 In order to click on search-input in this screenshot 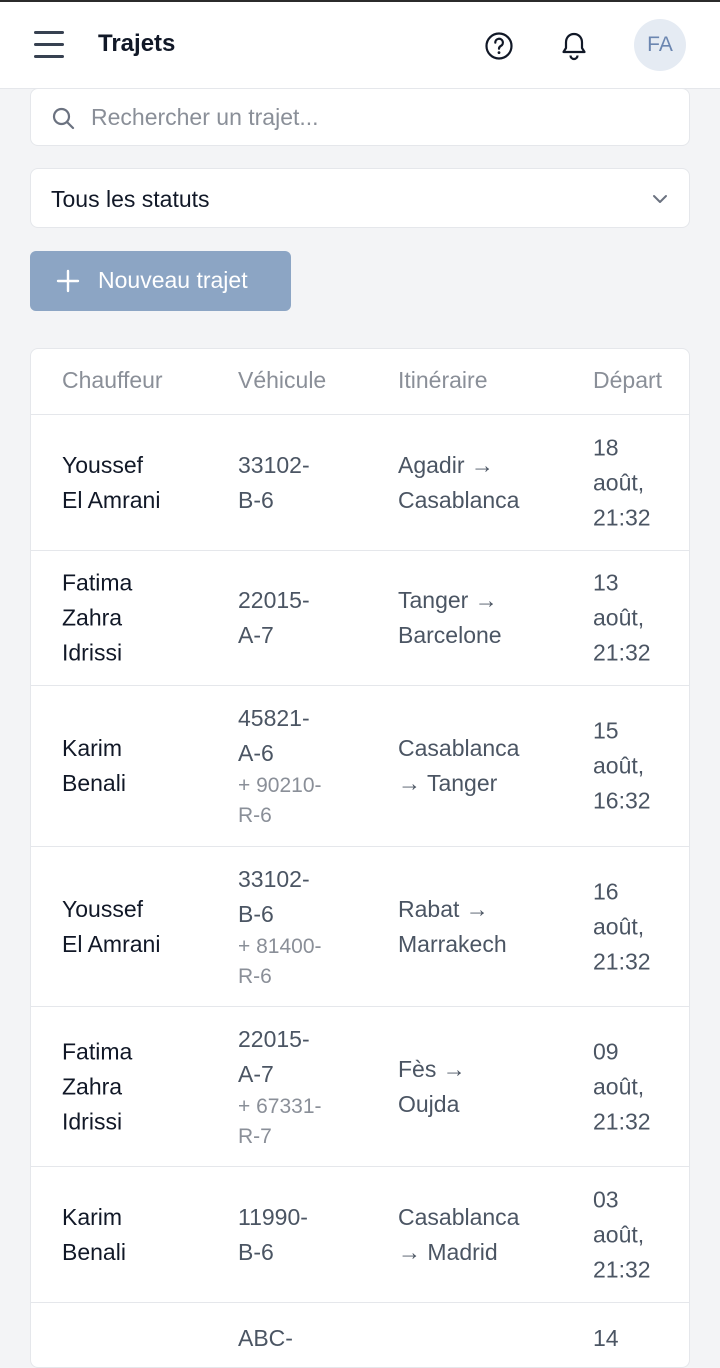, I will do `click(381, 117)`.